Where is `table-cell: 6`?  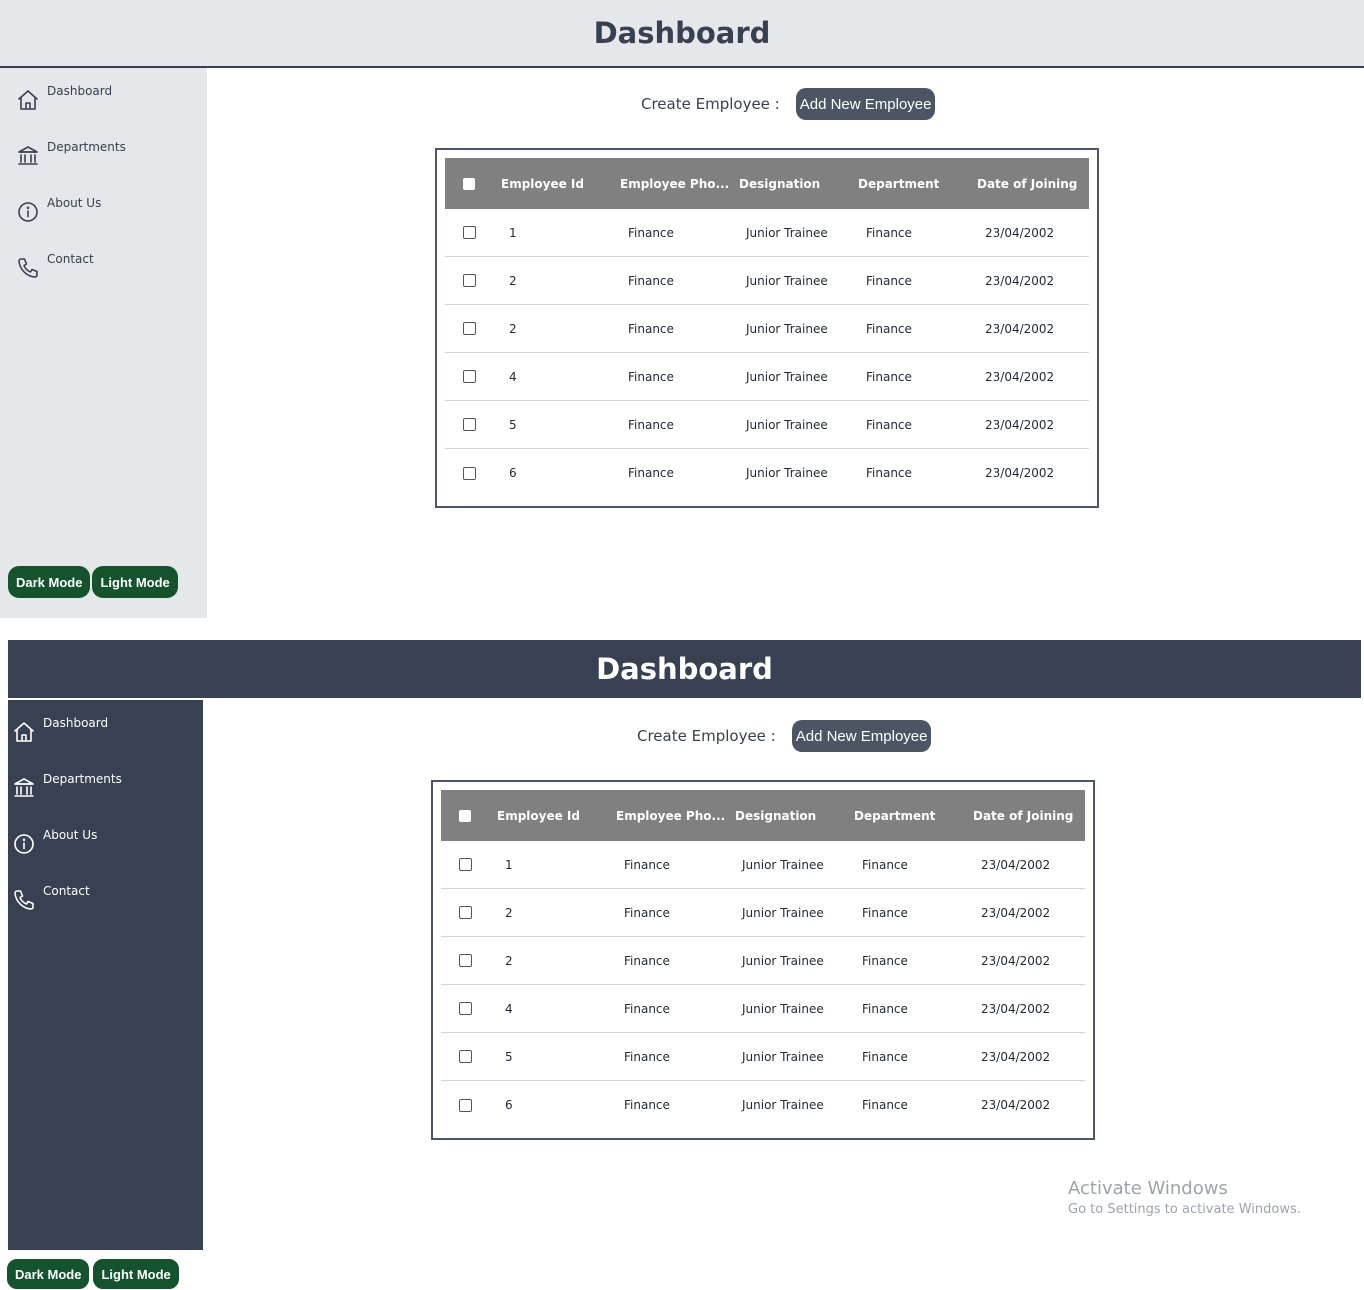
table-cell: 6 is located at coordinates (509, 1105).